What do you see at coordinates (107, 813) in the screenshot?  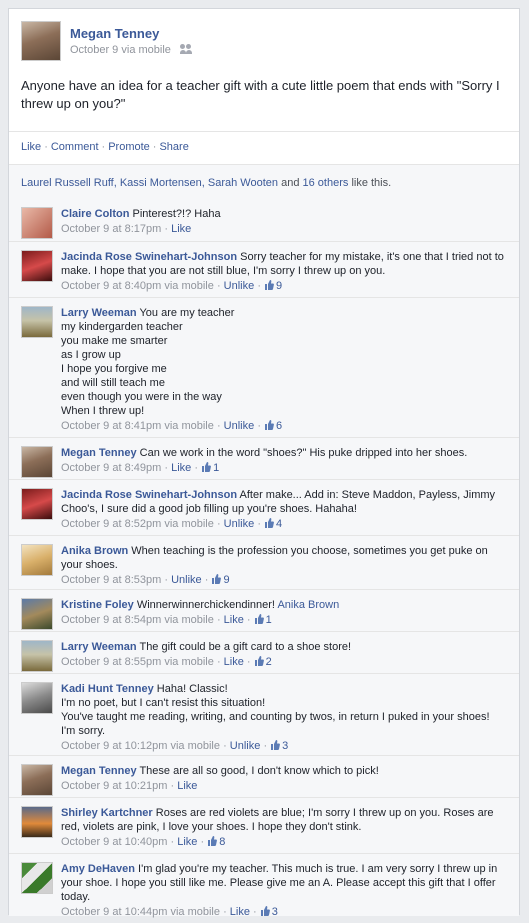 I see `commenter-name: Shirley Kartchner` at bounding box center [107, 813].